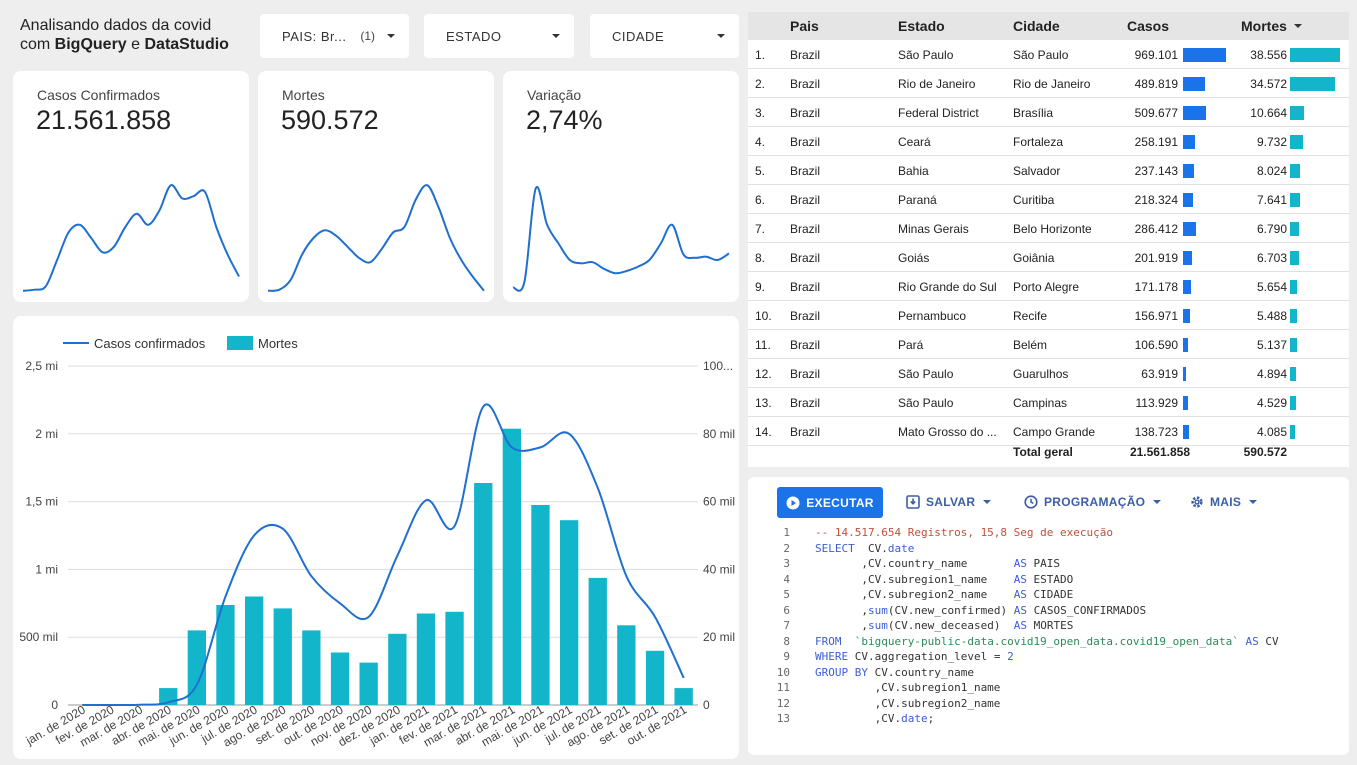  Describe the element at coordinates (1036, 26) in the screenshot. I see `header-cidade: Cidade` at that location.